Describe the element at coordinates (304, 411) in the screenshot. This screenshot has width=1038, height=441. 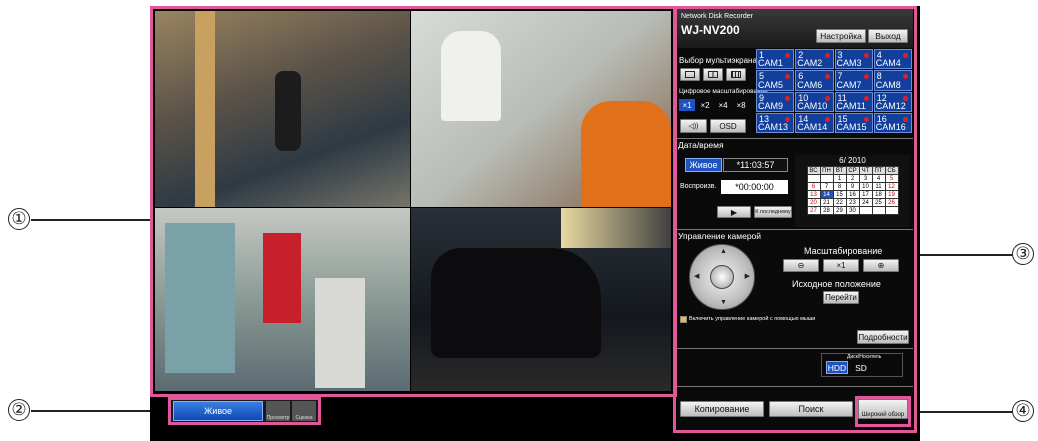
I see `scene-button: Сценка` at that location.